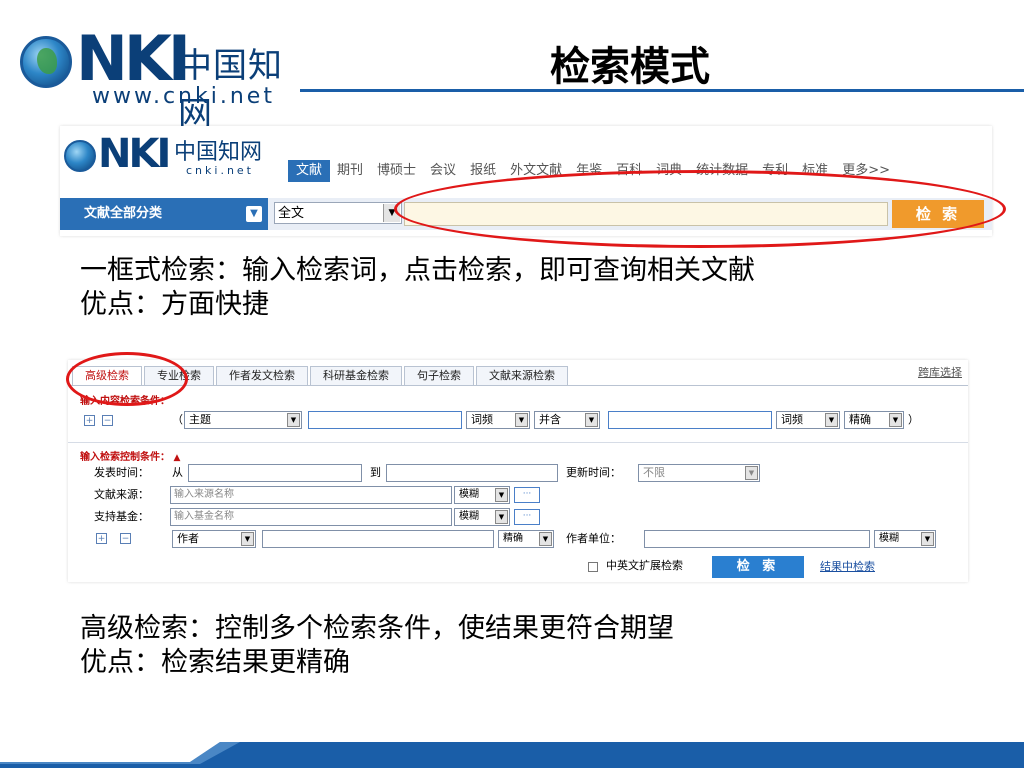 This screenshot has height=768, width=1024. What do you see at coordinates (792, 419) in the screenshot?
I see `freq-select-2-value: 词频` at bounding box center [792, 419].